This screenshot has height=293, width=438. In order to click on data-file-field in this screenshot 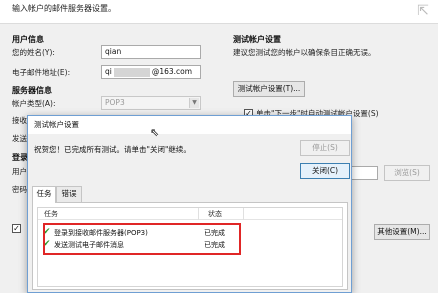, I will do `click(364, 173)`.